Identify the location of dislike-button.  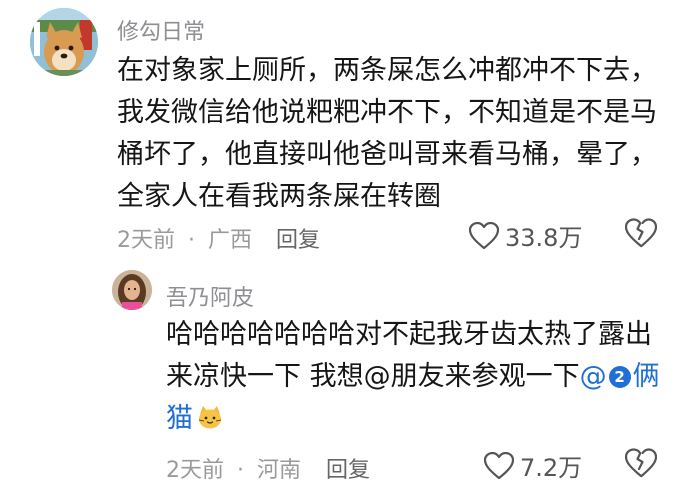
(641, 235).